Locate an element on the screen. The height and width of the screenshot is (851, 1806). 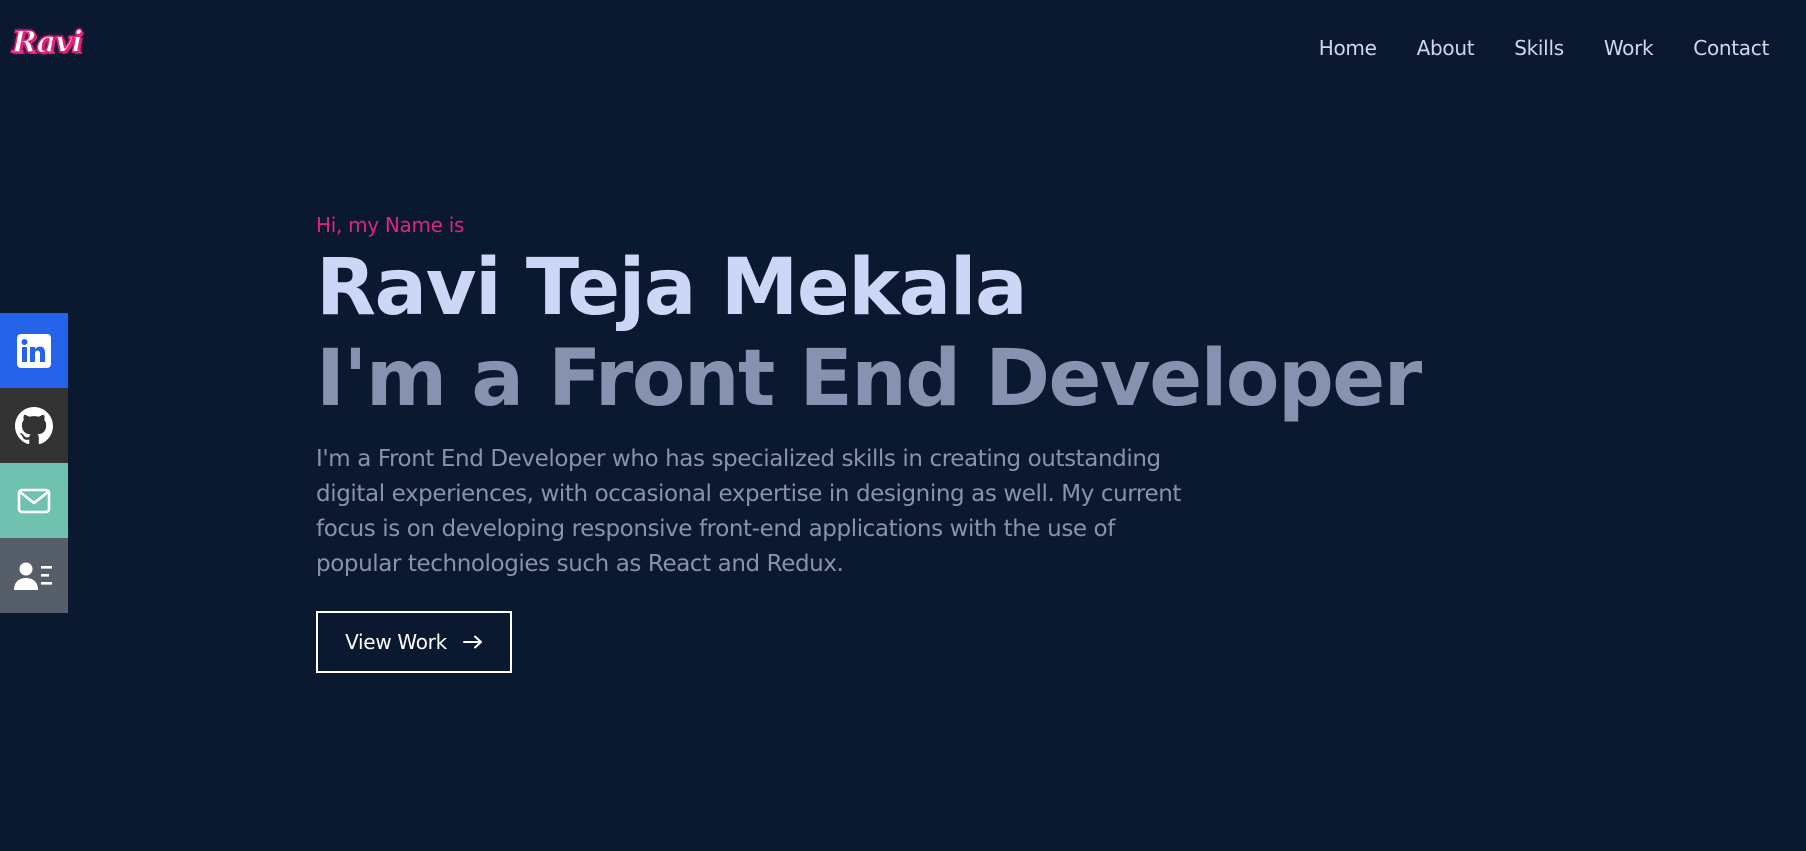
contact-card-icon is located at coordinates (34, 576).